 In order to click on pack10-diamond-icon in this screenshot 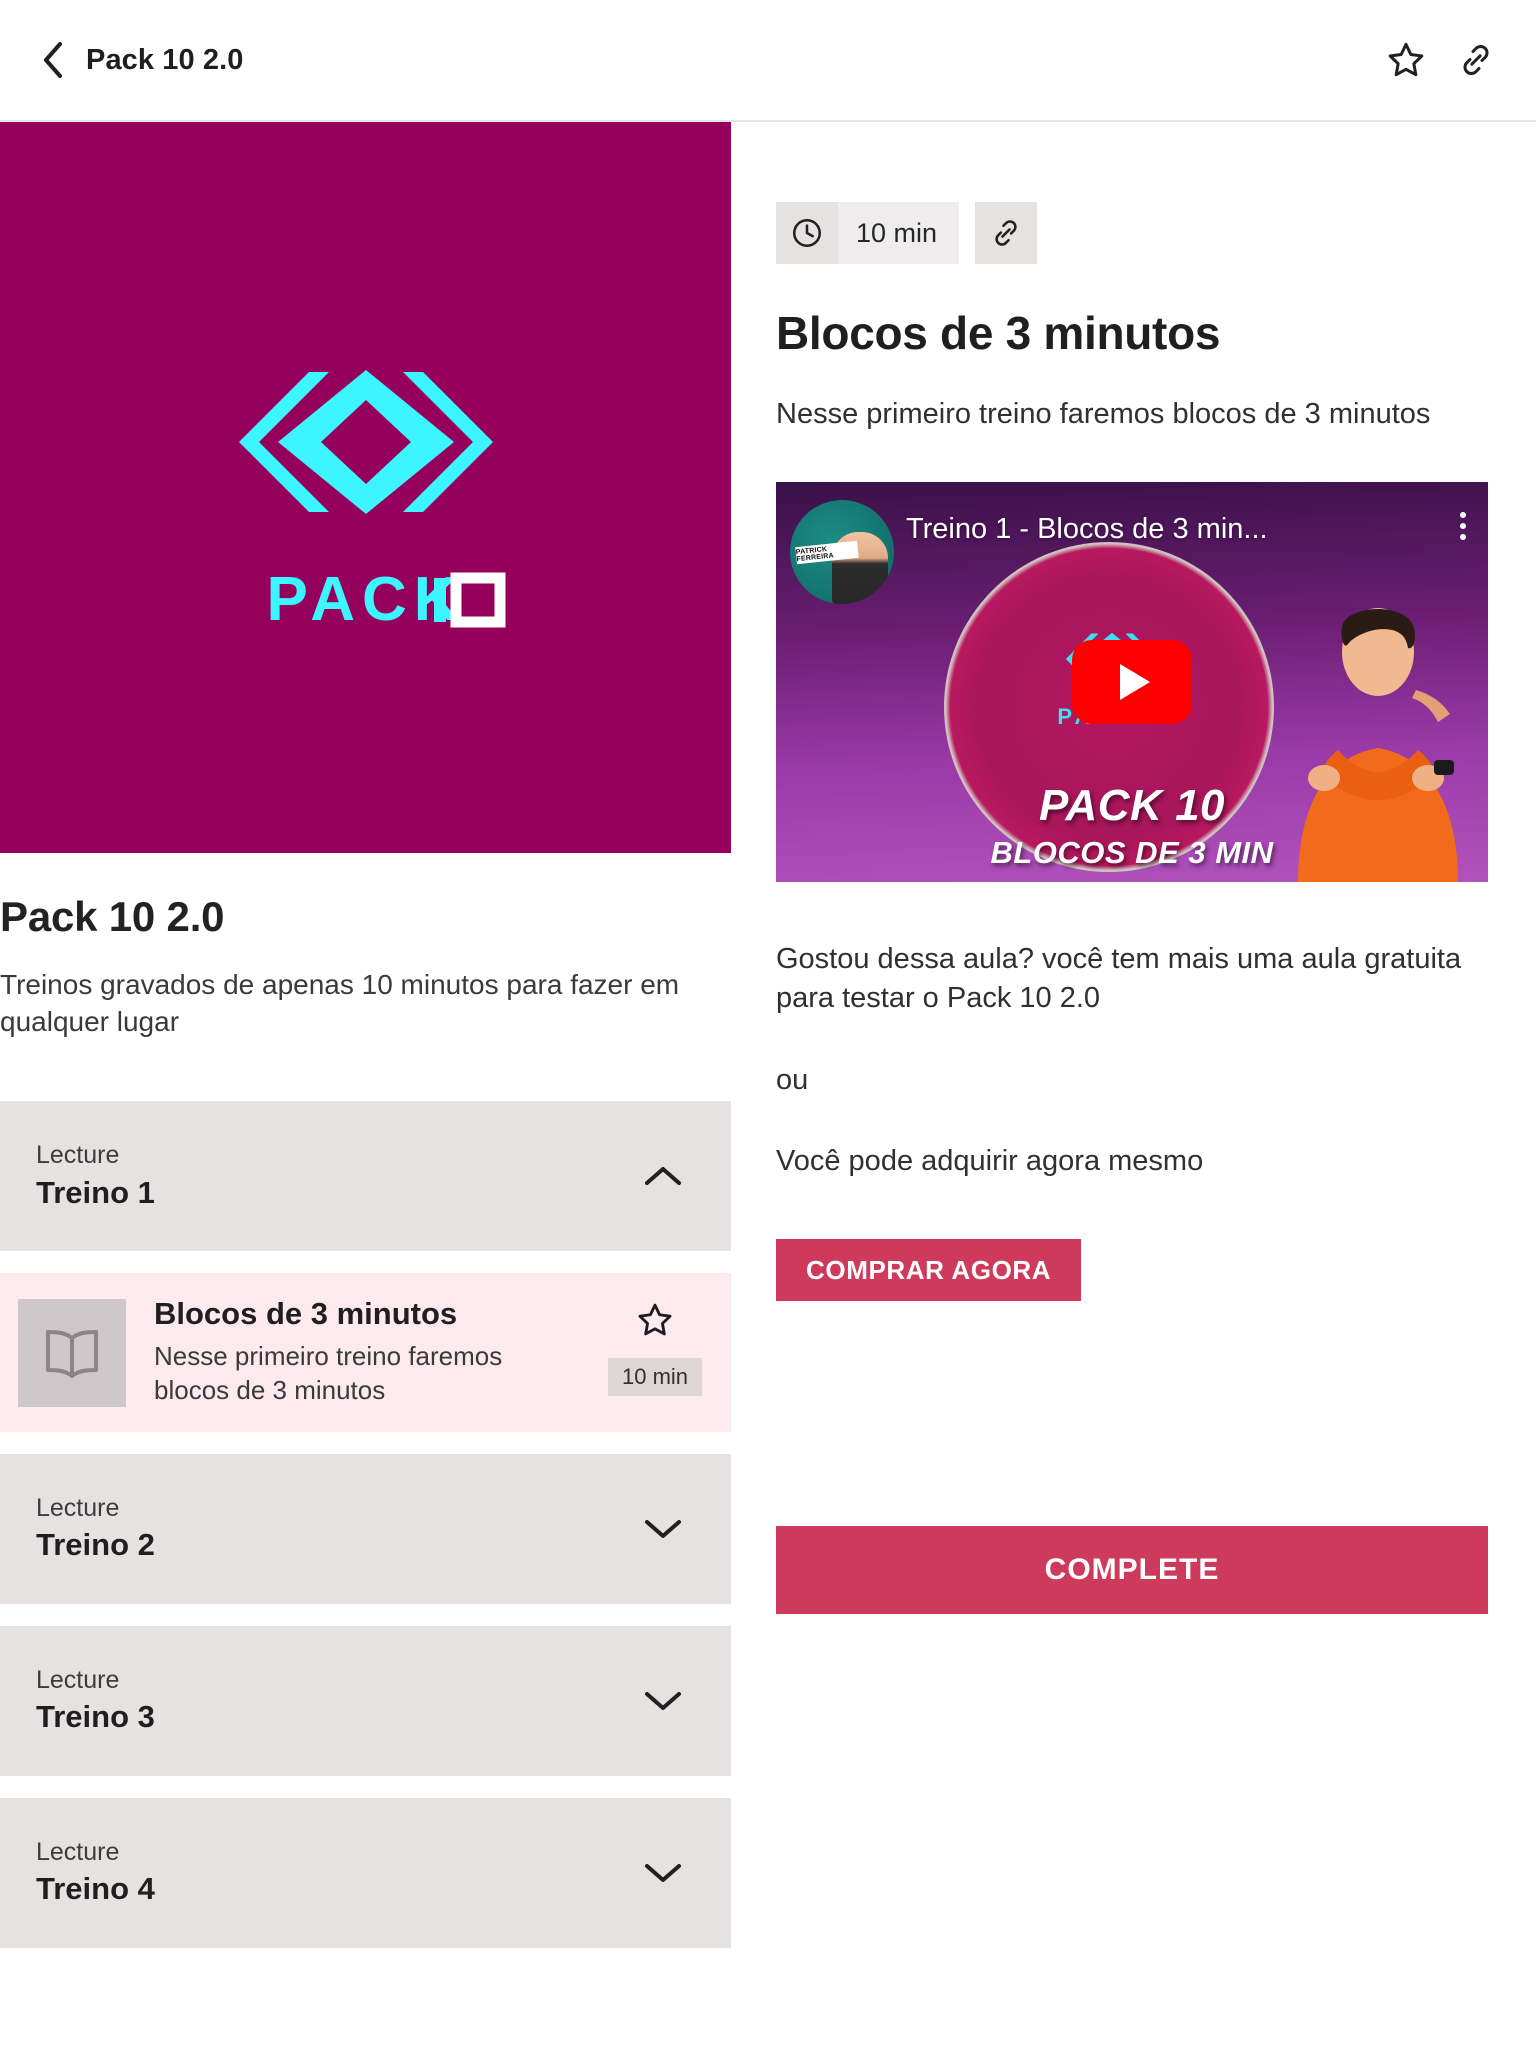, I will do `click(365, 441)`.